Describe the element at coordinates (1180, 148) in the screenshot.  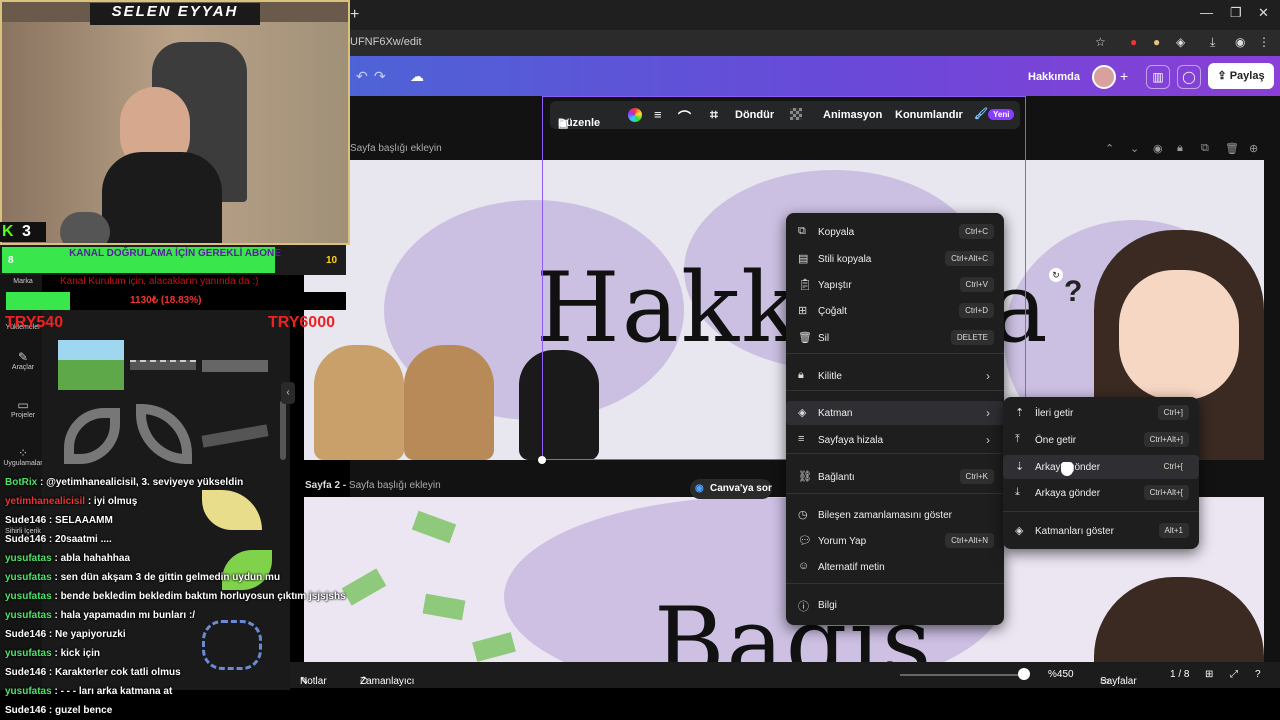
I see `lock-icon: 🔒︎` at that location.